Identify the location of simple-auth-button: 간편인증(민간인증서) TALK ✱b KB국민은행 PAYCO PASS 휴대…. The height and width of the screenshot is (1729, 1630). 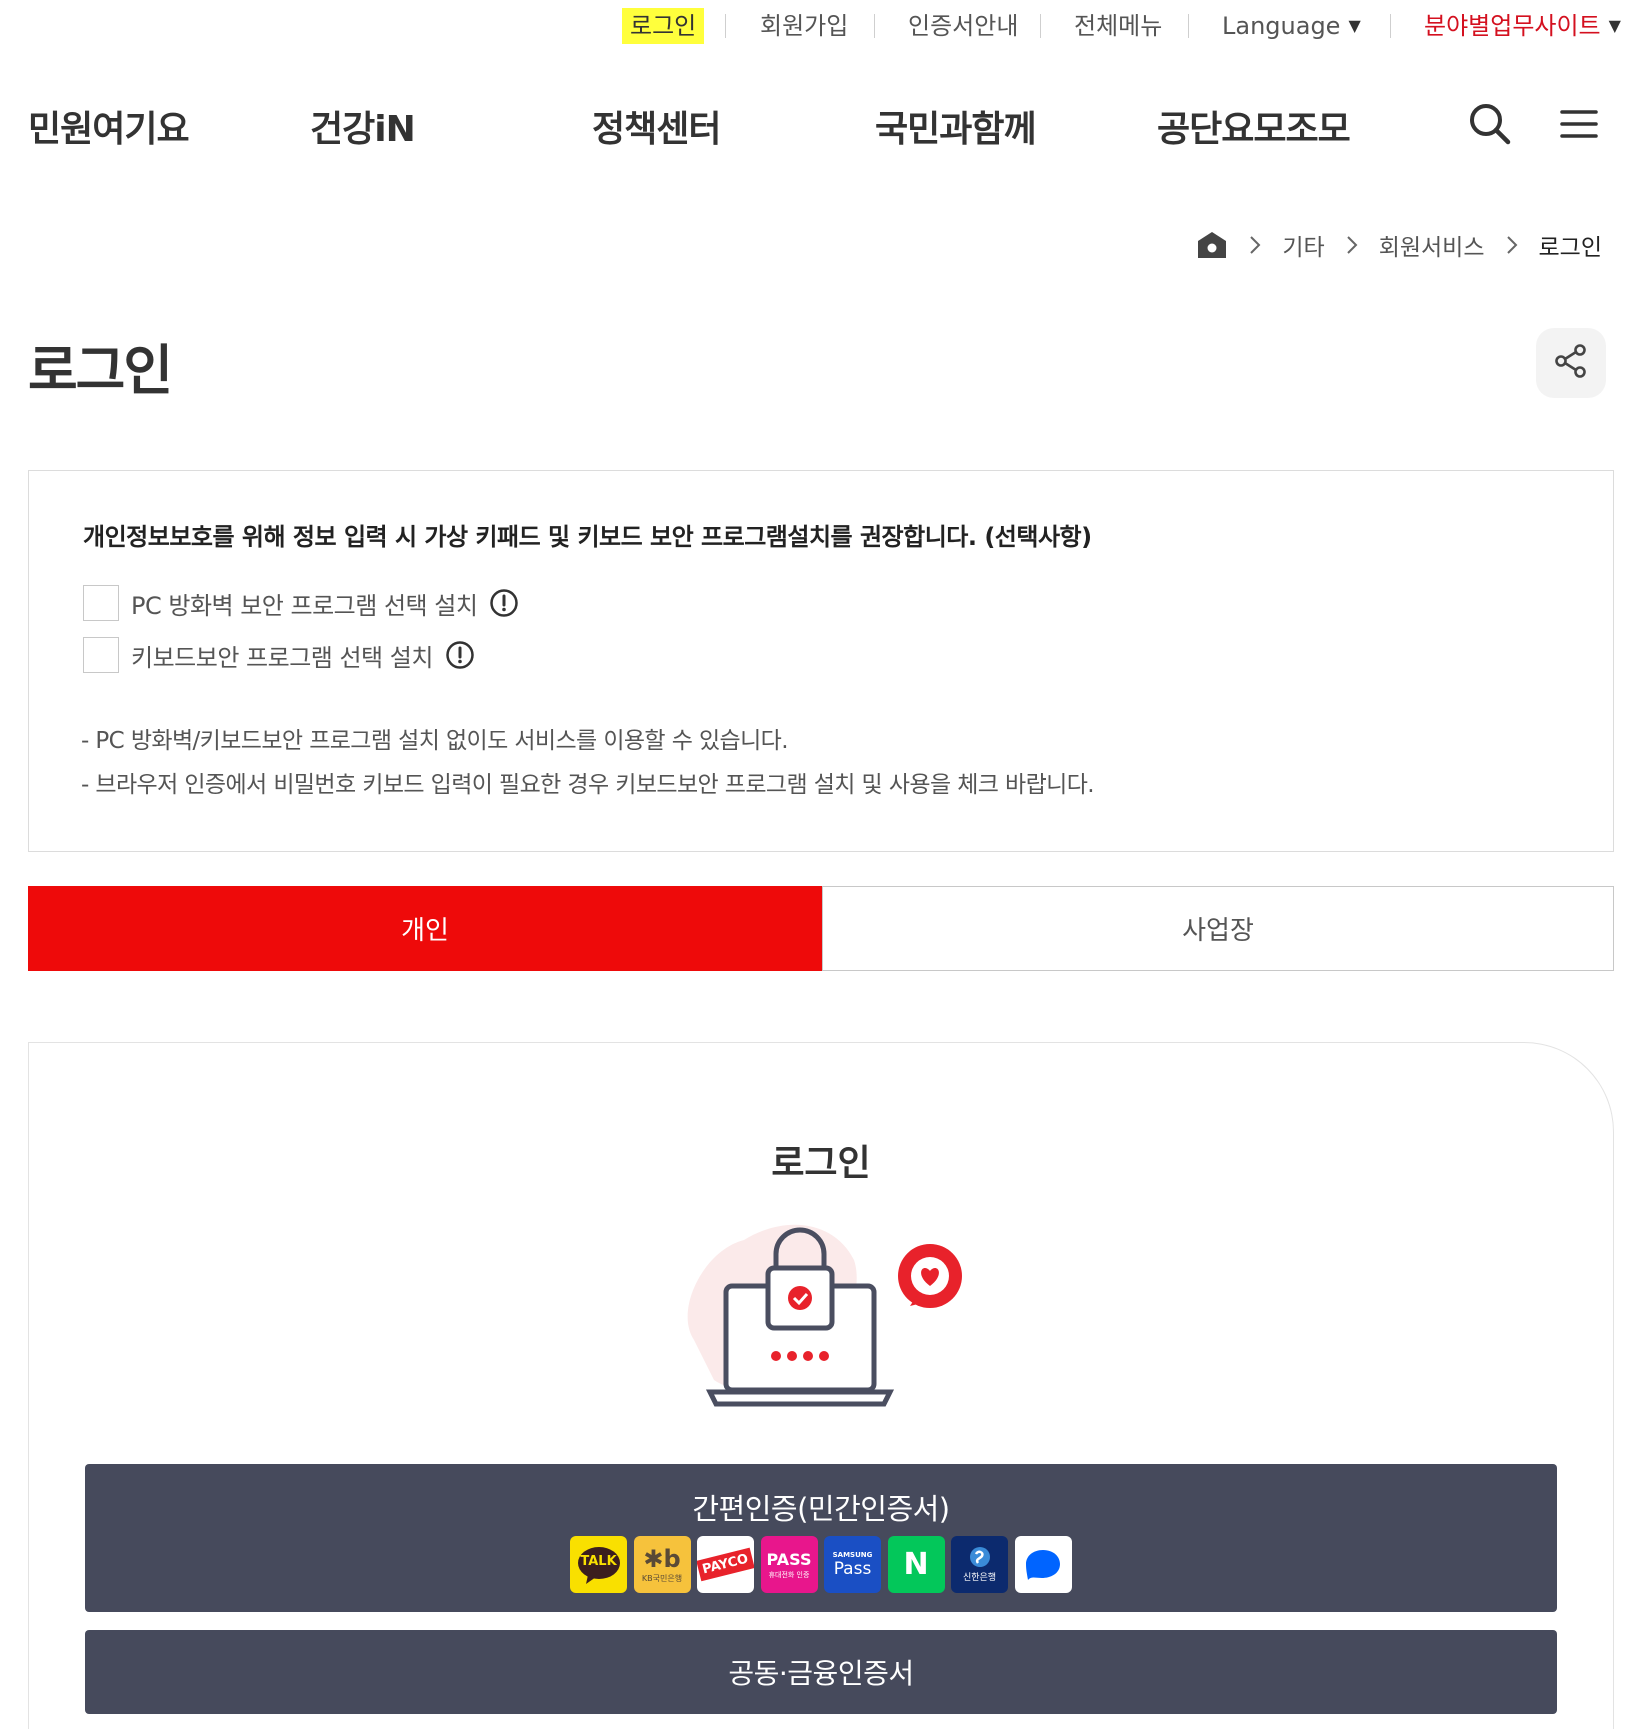
(821, 1538).